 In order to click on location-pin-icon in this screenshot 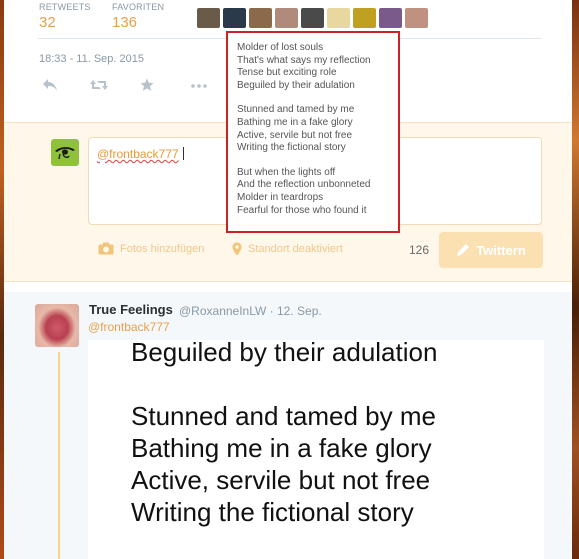, I will do `click(237, 249)`.